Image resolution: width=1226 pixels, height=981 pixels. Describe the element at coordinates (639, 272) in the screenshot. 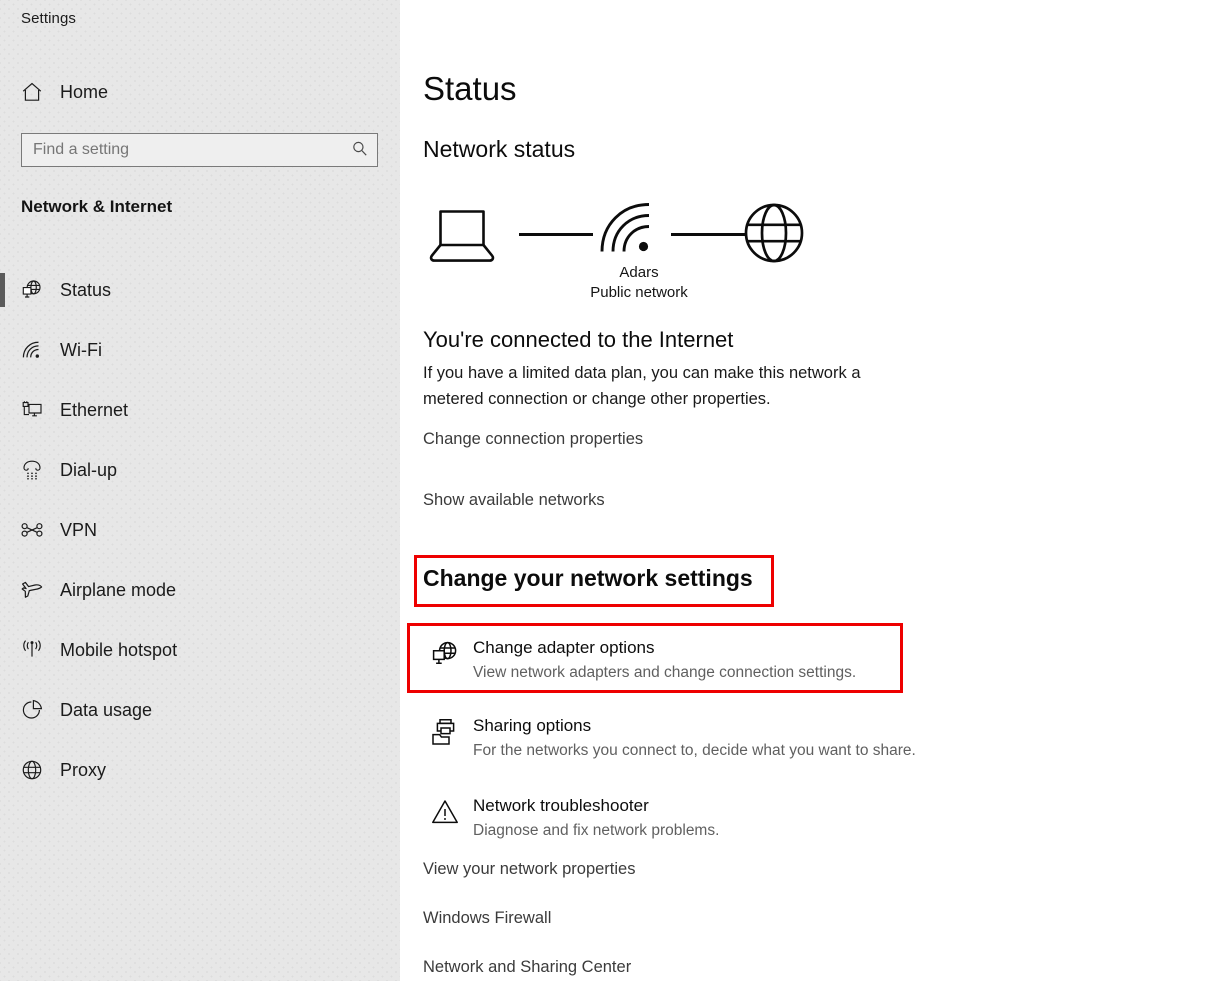

I see `network-name: Adars` at that location.